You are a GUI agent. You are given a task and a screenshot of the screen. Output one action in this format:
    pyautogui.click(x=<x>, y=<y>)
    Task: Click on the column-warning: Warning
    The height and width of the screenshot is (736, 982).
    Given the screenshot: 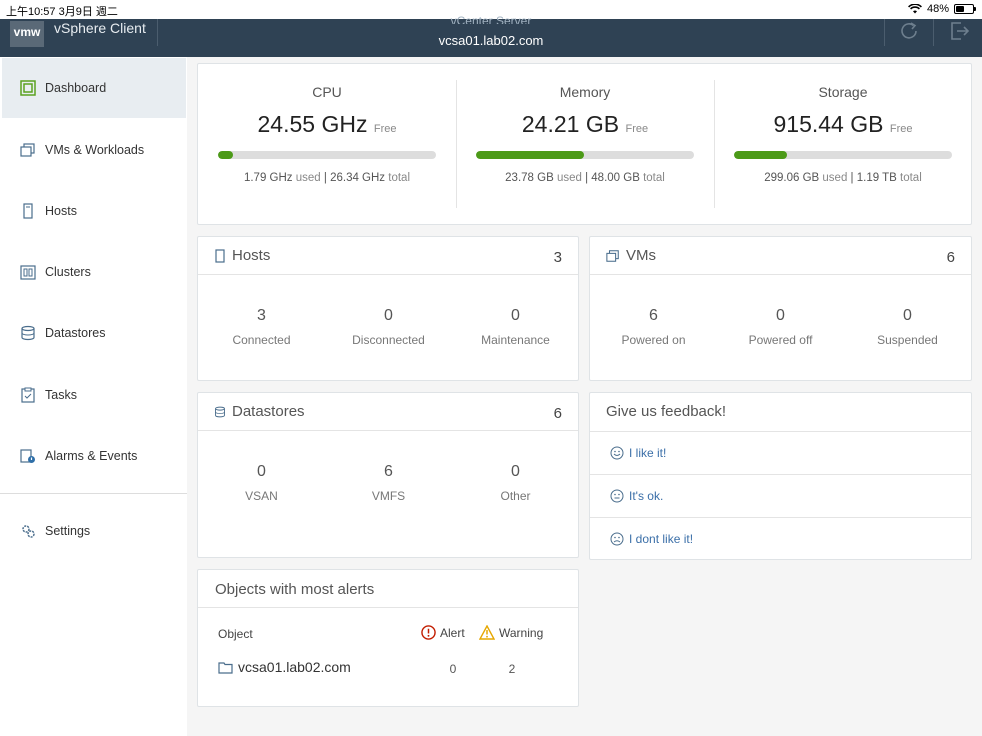 What is the action you would take?
    pyautogui.click(x=521, y=632)
    